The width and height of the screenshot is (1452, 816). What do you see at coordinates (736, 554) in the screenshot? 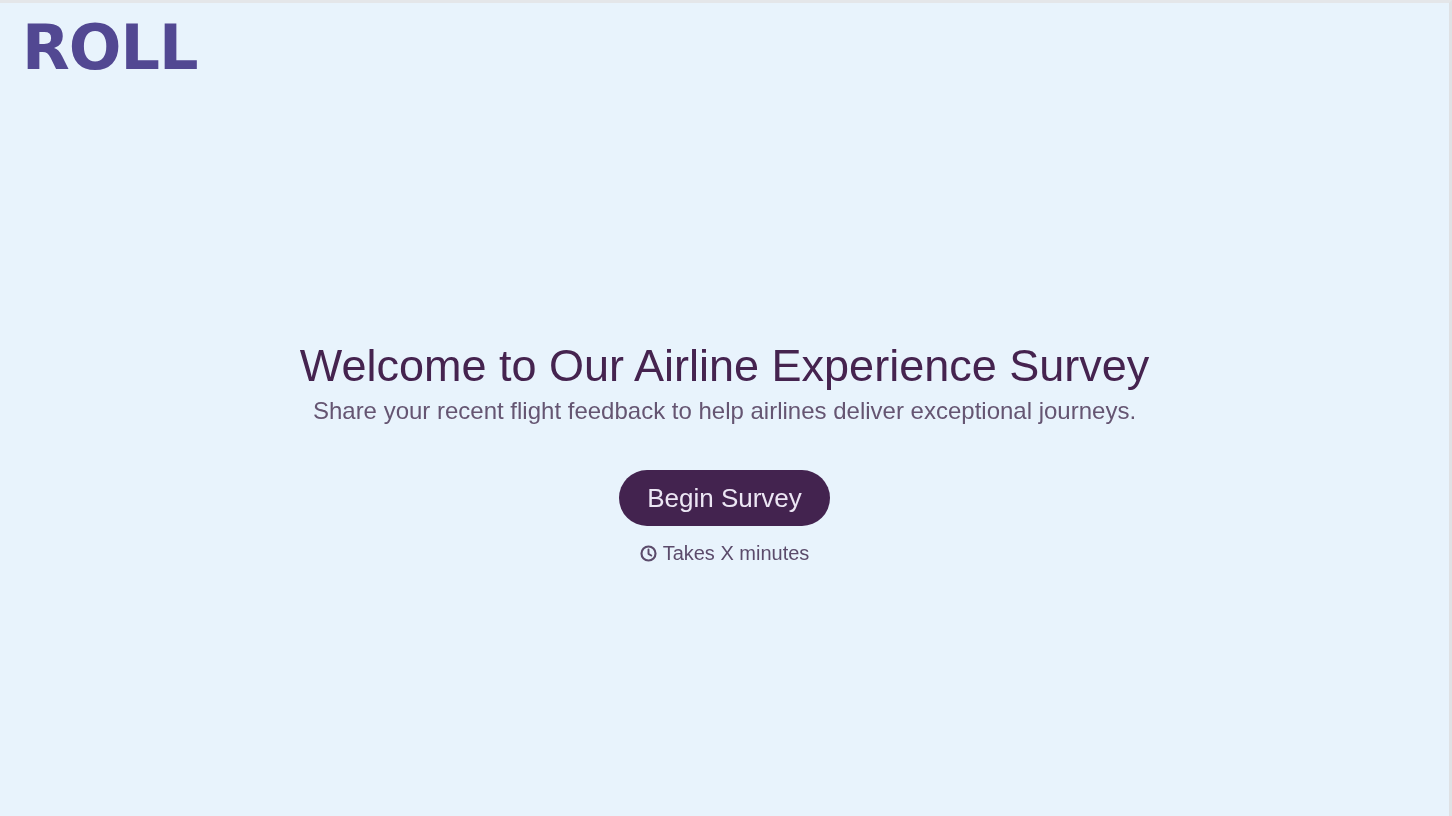
I see `duration-text: Takes X minutes` at bounding box center [736, 554].